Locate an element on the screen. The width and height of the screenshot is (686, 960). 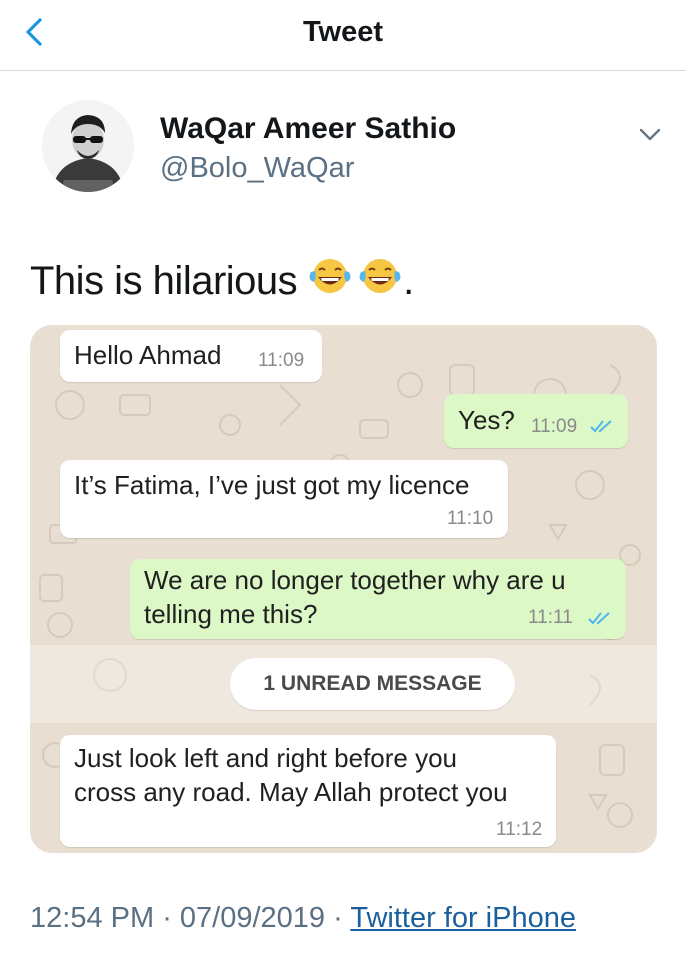
unread-message-badge: 1 UNREAD MESSAGE is located at coordinates (372, 684).